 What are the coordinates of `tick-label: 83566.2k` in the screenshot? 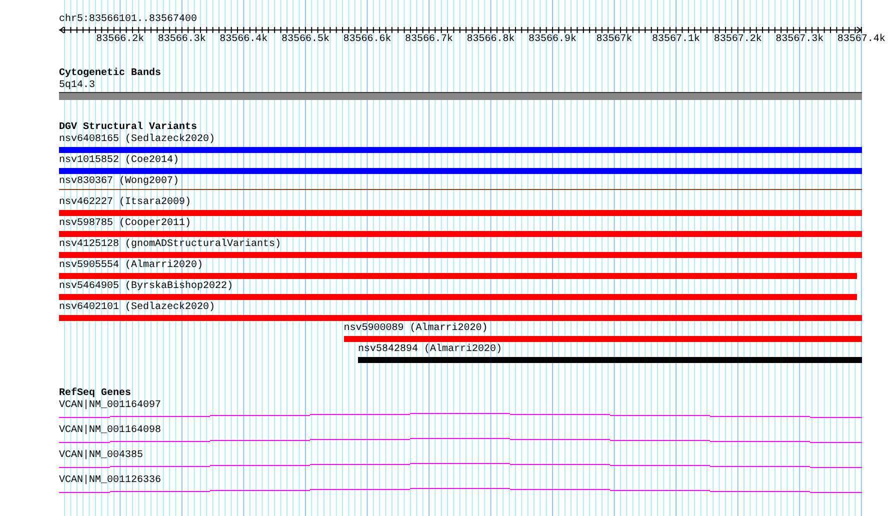 It's located at (120, 40).